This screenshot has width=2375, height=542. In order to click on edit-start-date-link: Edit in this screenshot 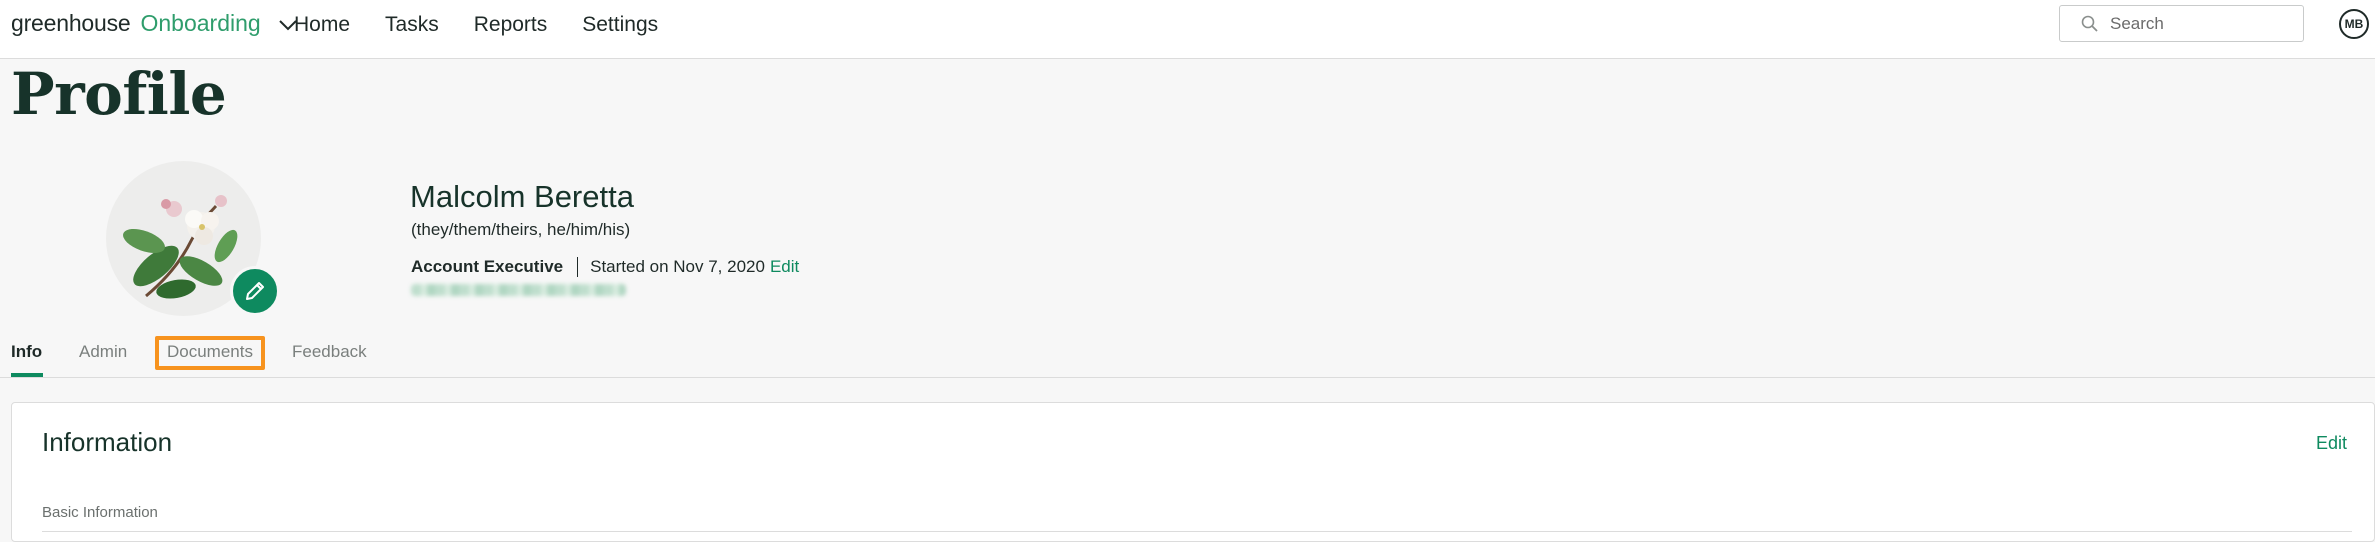, I will do `click(784, 267)`.